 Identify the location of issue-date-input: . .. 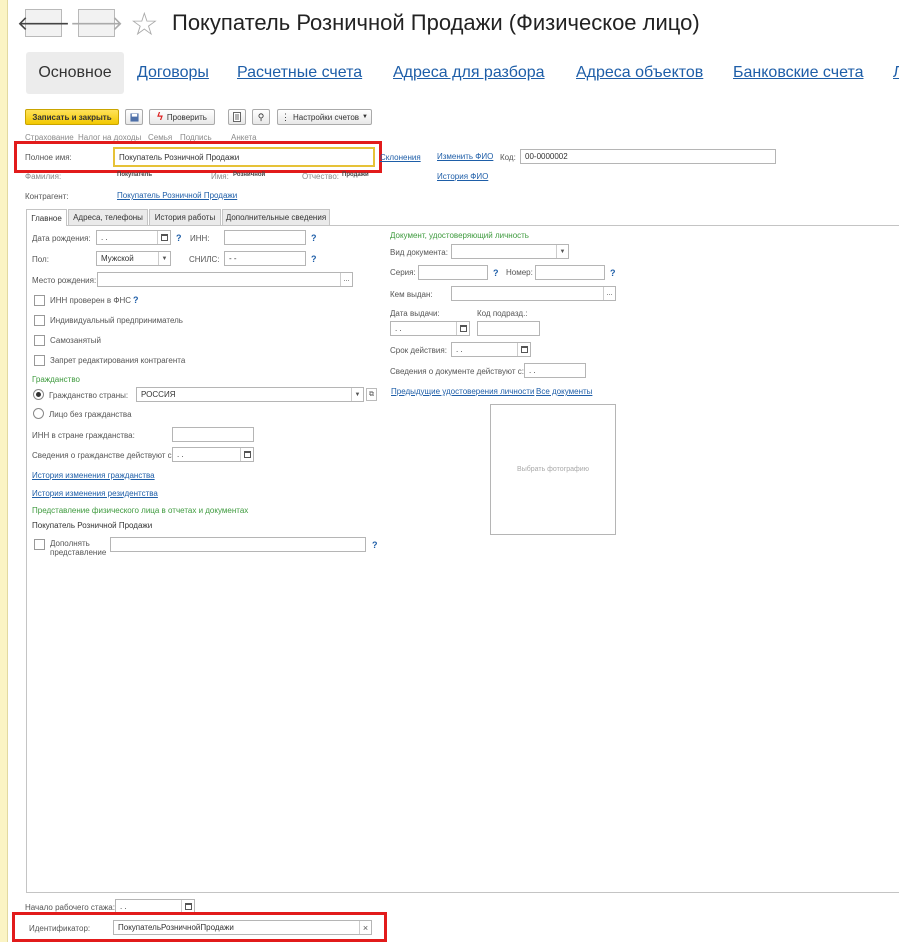
(430, 328).